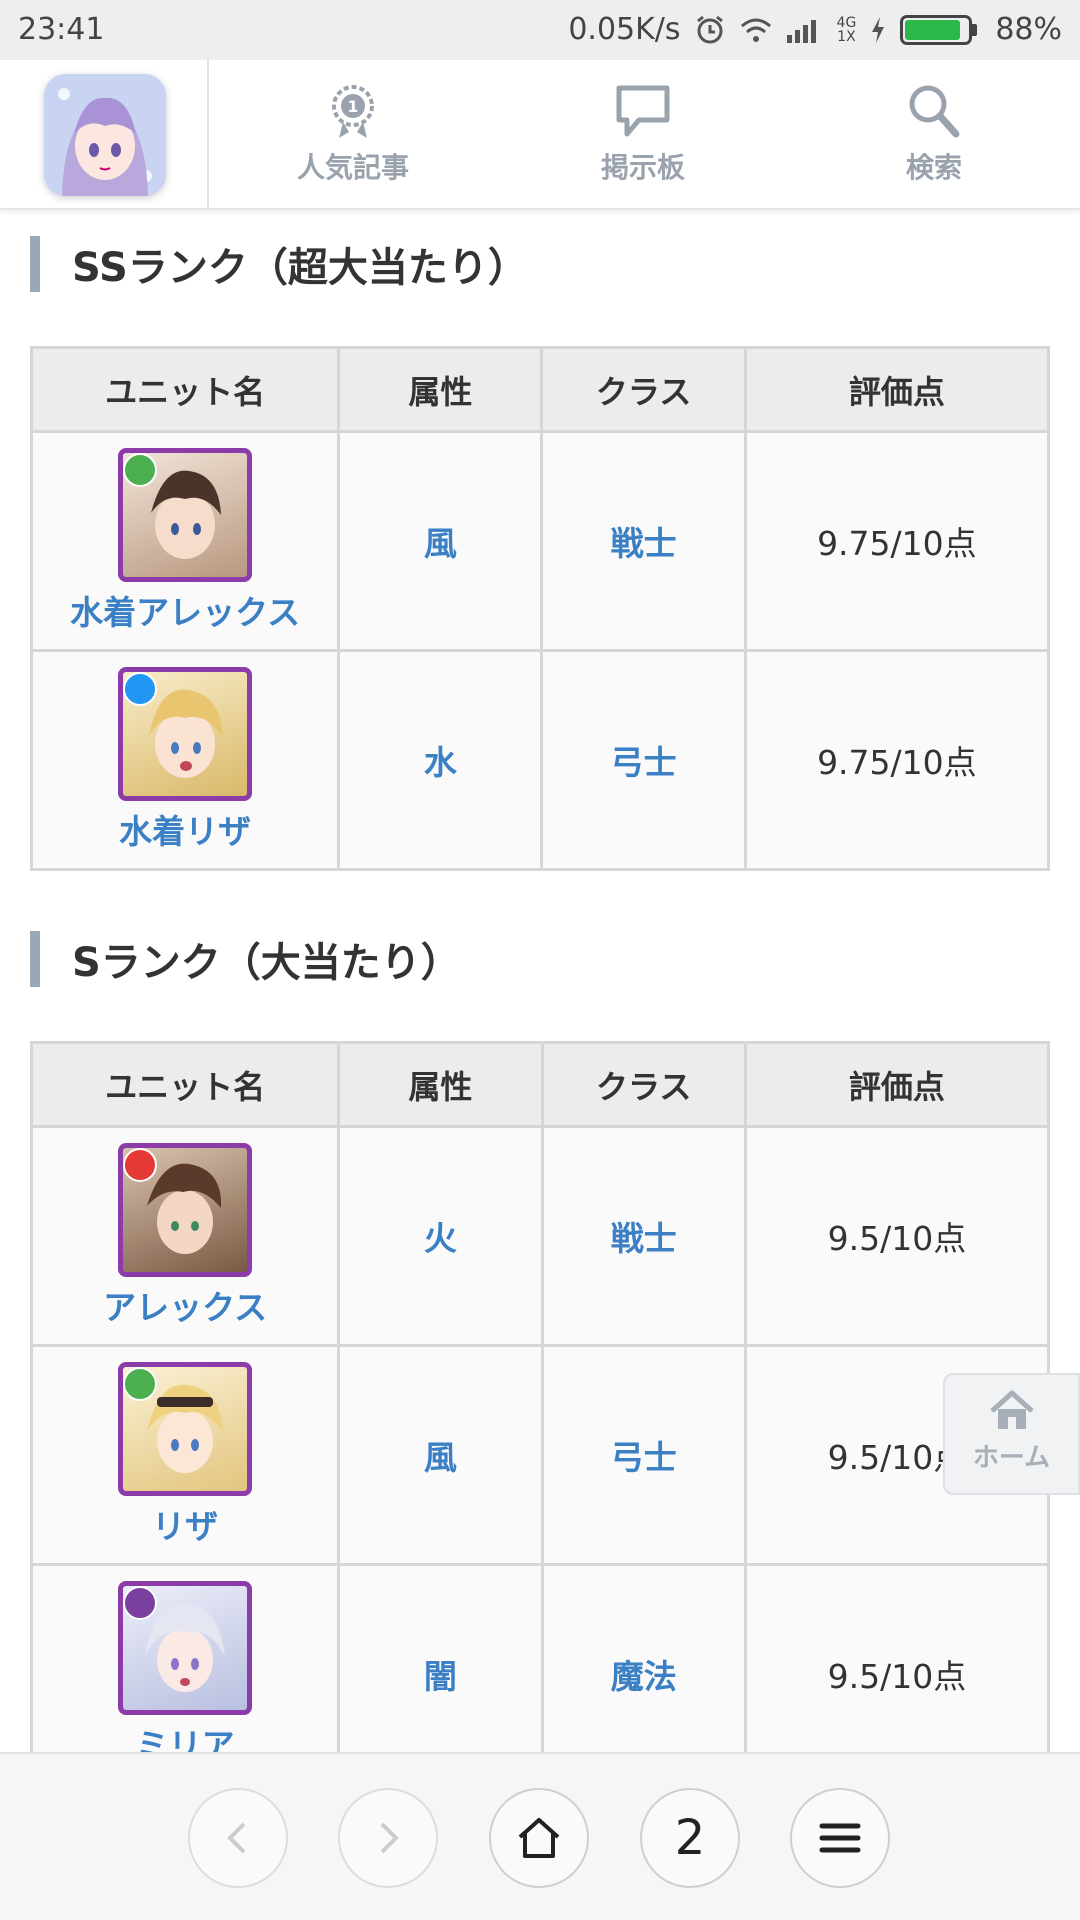 This screenshot has width=1080, height=1920. I want to click on unit-name-link: 水着リザ, so click(185, 829).